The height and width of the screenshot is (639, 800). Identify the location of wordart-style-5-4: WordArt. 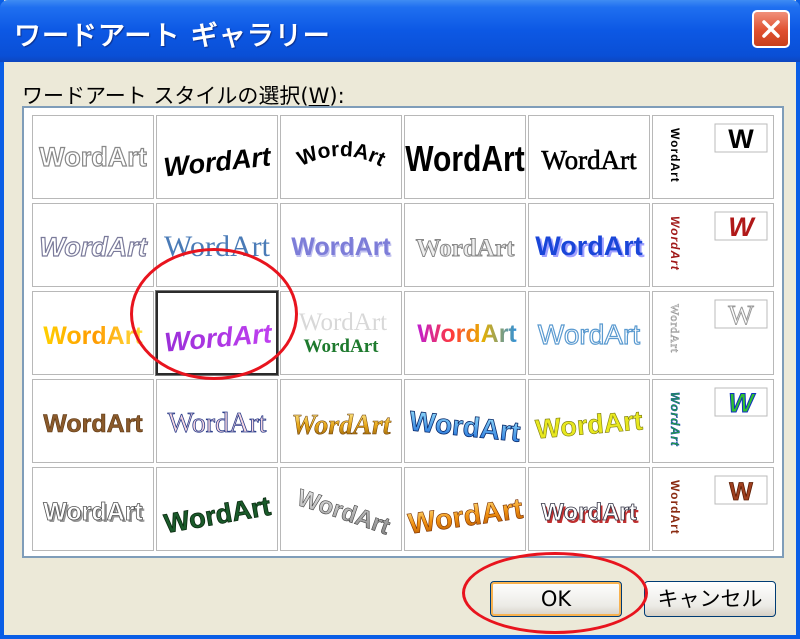
(465, 509).